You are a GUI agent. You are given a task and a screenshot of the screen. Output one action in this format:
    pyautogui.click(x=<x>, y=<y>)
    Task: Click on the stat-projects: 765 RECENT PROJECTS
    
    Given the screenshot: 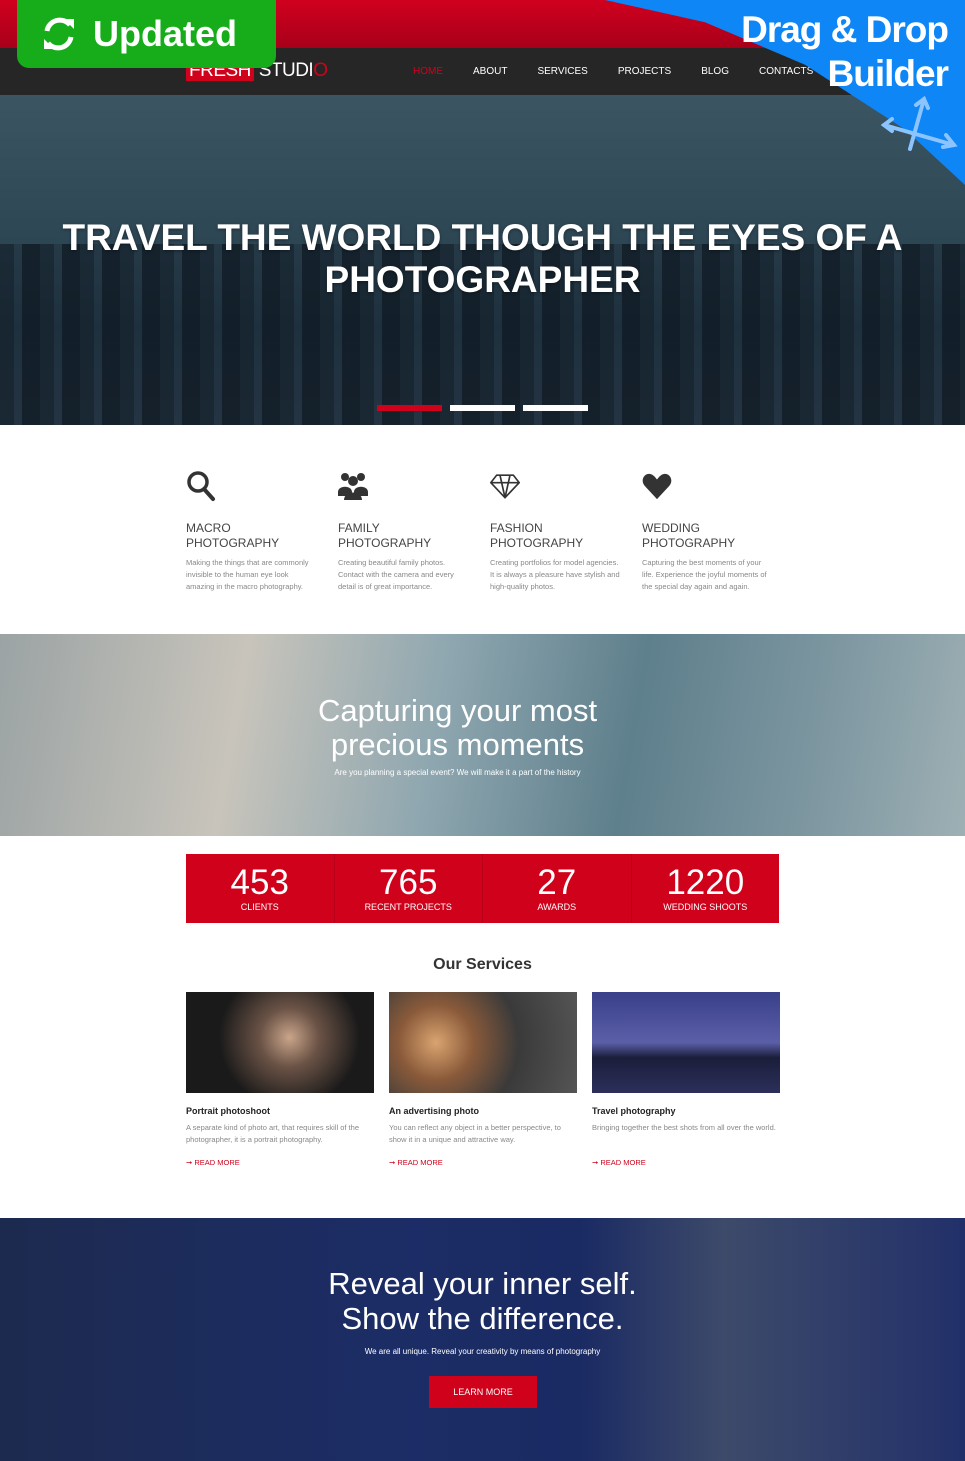 What is the action you would take?
    pyautogui.click(x=409, y=888)
    